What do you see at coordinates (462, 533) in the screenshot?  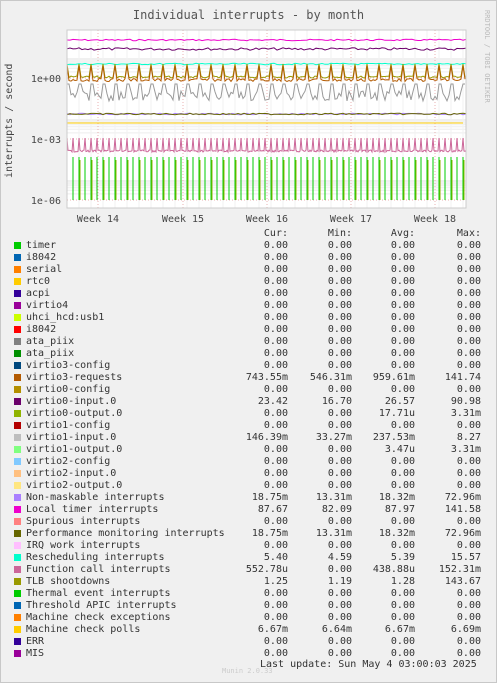 I see `legend-max-value: 72.96m` at bounding box center [462, 533].